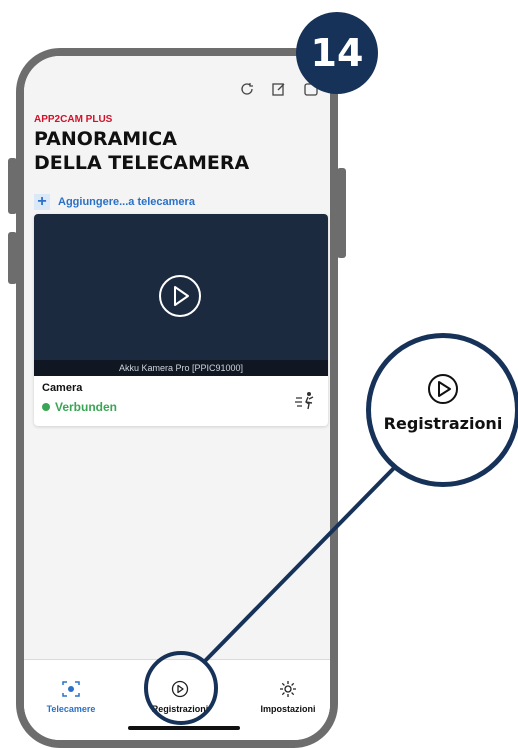 This screenshot has height=748, width=518. I want to click on add-camera-label: Aggiungere...a telecamera, so click(126, 202).